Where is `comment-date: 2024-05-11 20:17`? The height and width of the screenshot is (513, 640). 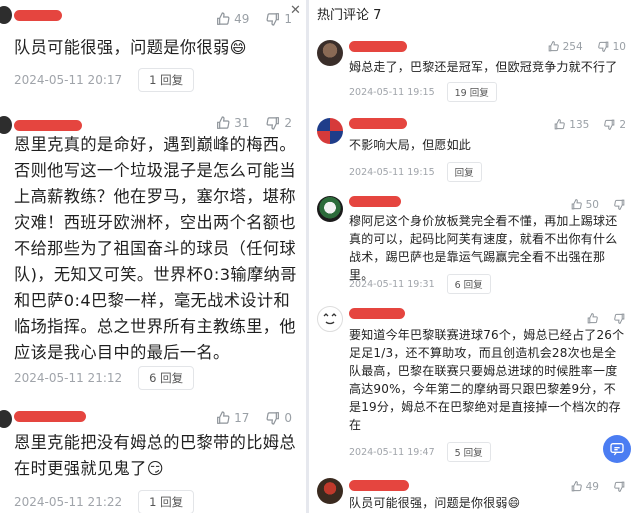
comment-date: 2024-05-11 20:17 is located at coordinates (68, 80).